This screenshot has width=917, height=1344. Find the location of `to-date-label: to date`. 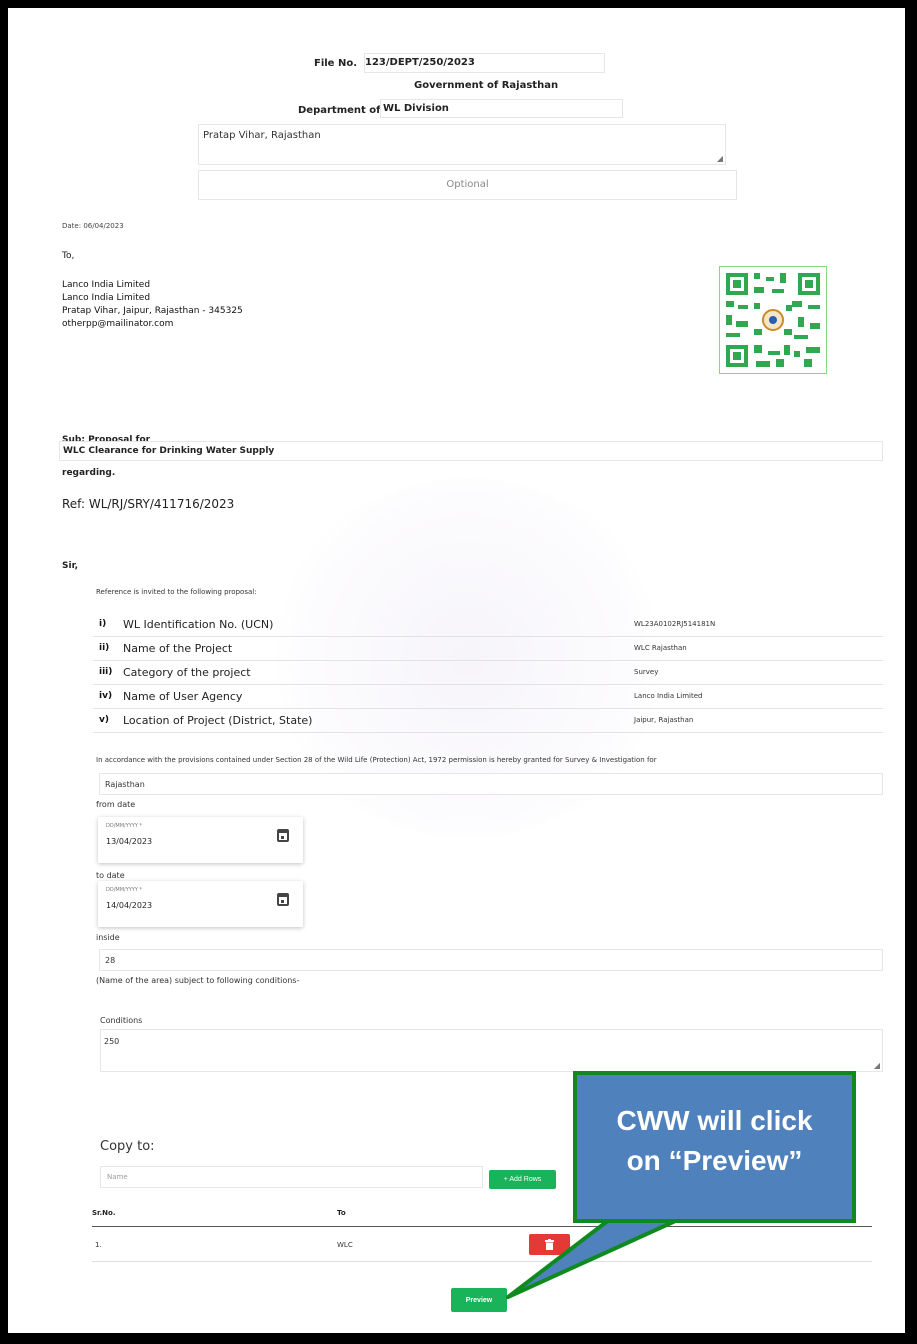

to-date-label: to date is located at coordinates (110, 875).